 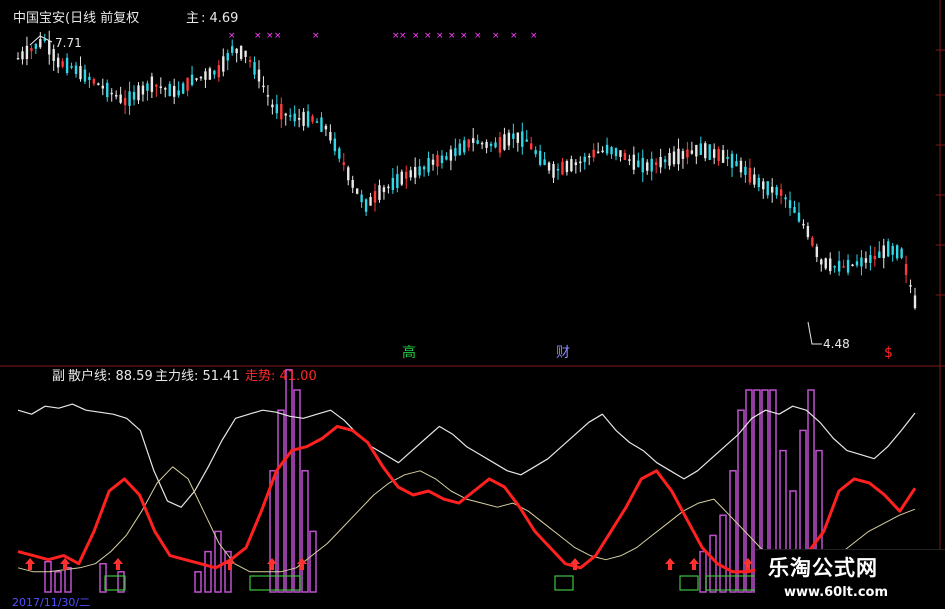 I want to click on low-price-marker: 4.48, so click(x=836, y=344).